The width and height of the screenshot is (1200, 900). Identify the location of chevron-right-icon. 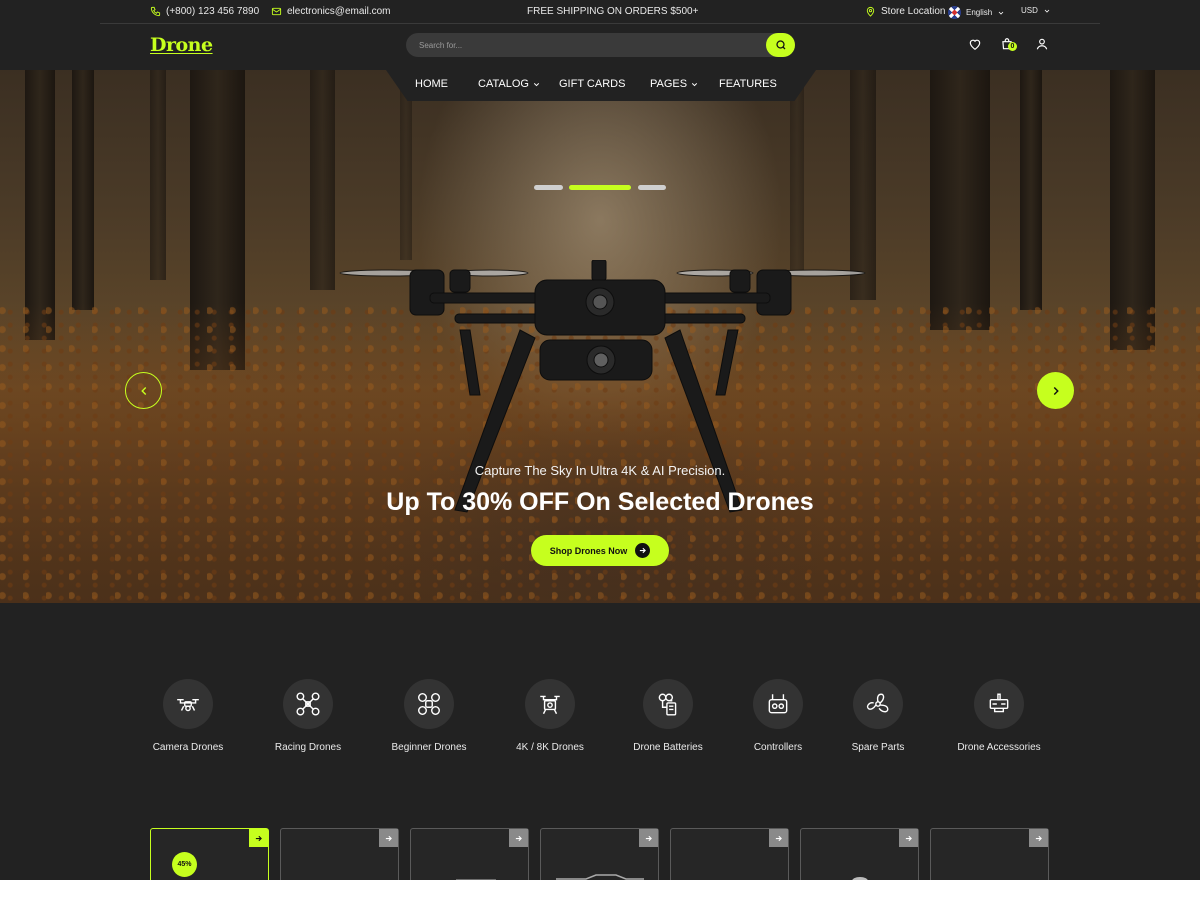
(1056, 390).